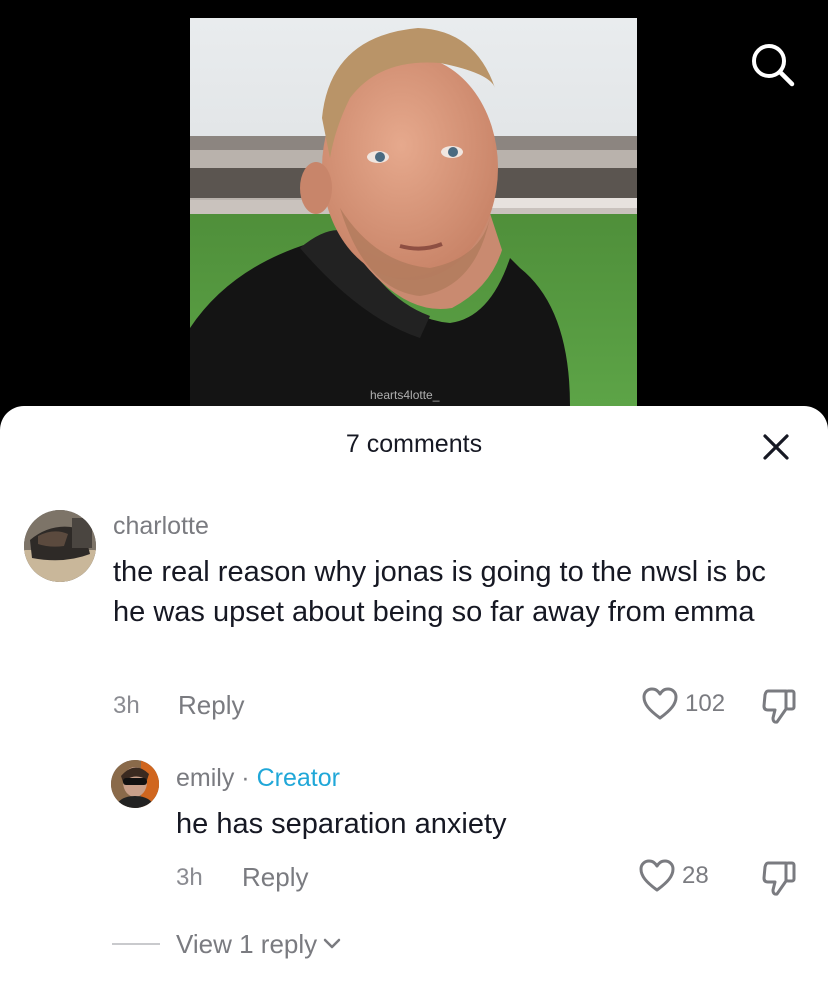  I want to click on search-button, so click(773, 65).